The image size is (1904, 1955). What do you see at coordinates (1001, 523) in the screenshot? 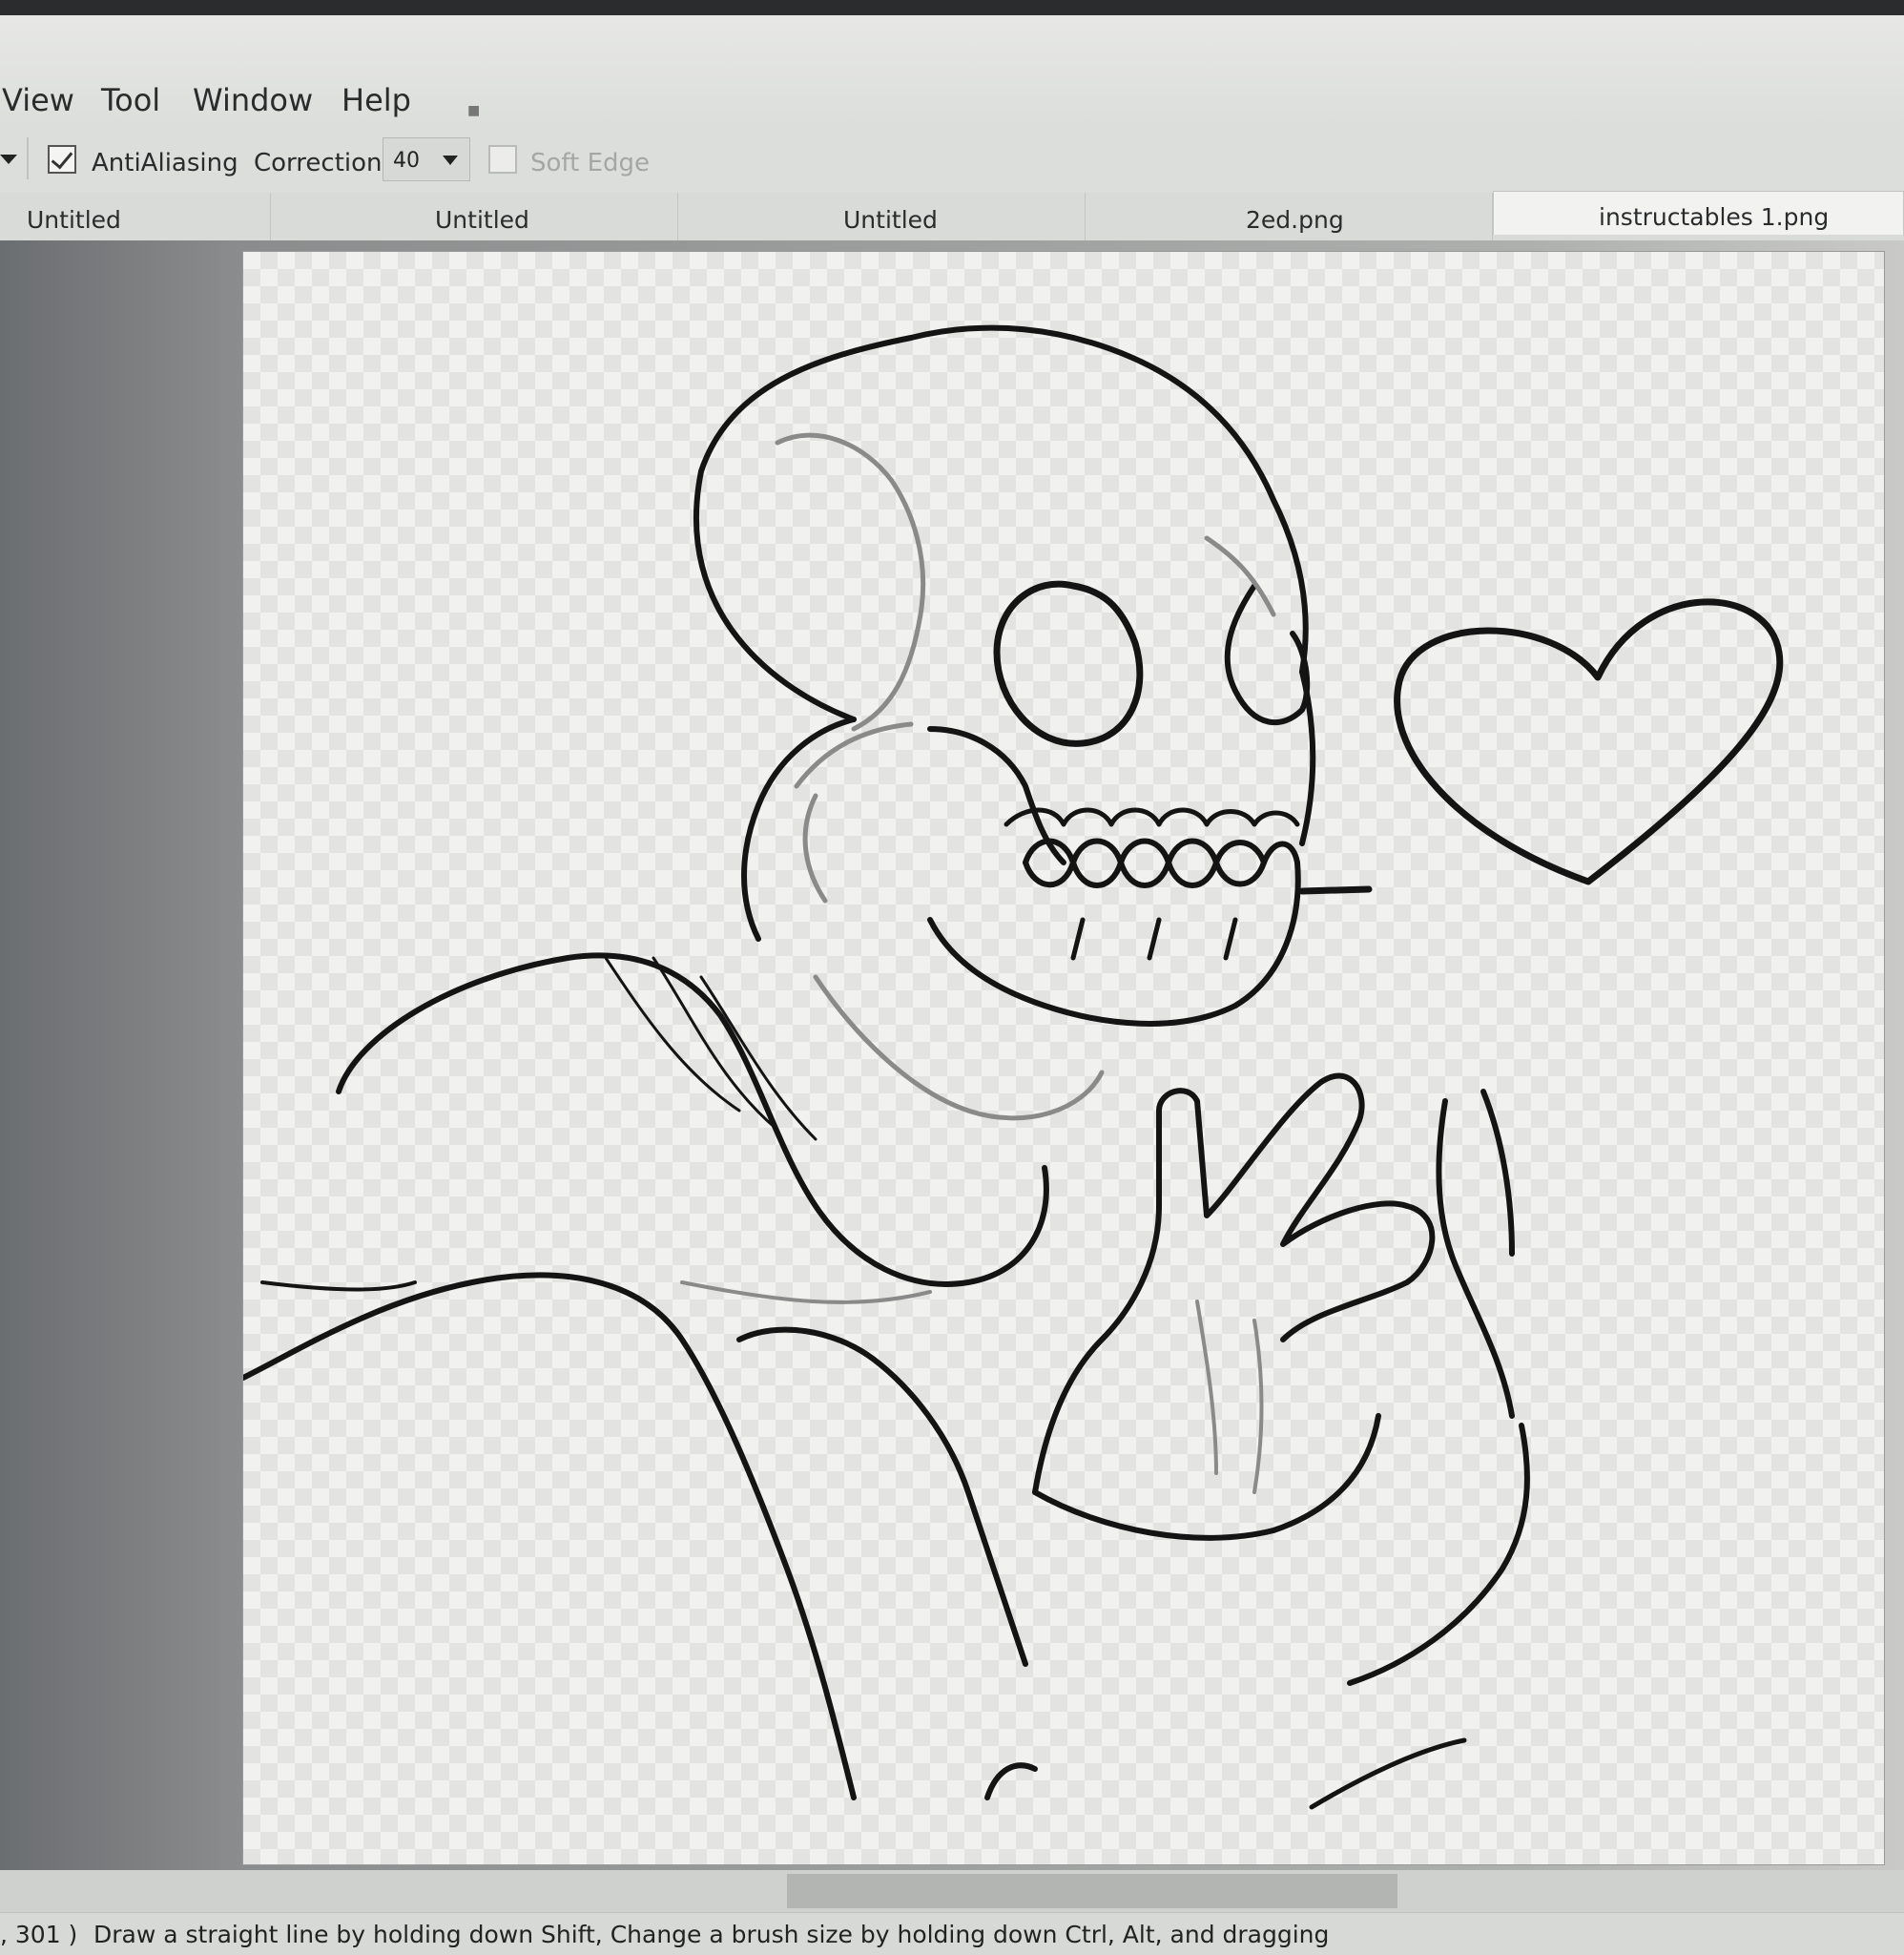
I see `skull-cranium` at bounding box center [1001, 523].